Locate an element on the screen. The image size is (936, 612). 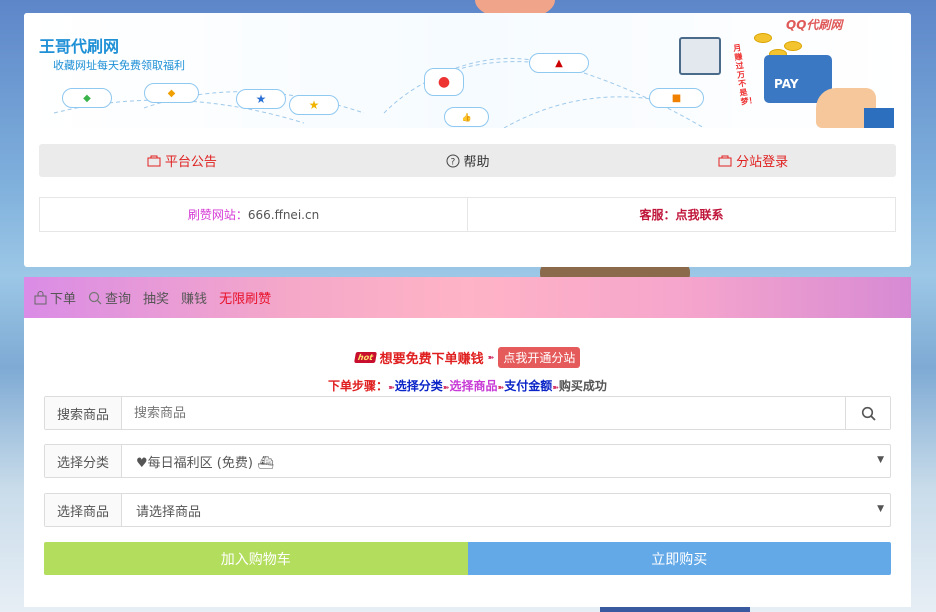
promo-line: hot 想要免费下单赚钱 ➽ 点我开通分站 is located at coordinates (467, 357).